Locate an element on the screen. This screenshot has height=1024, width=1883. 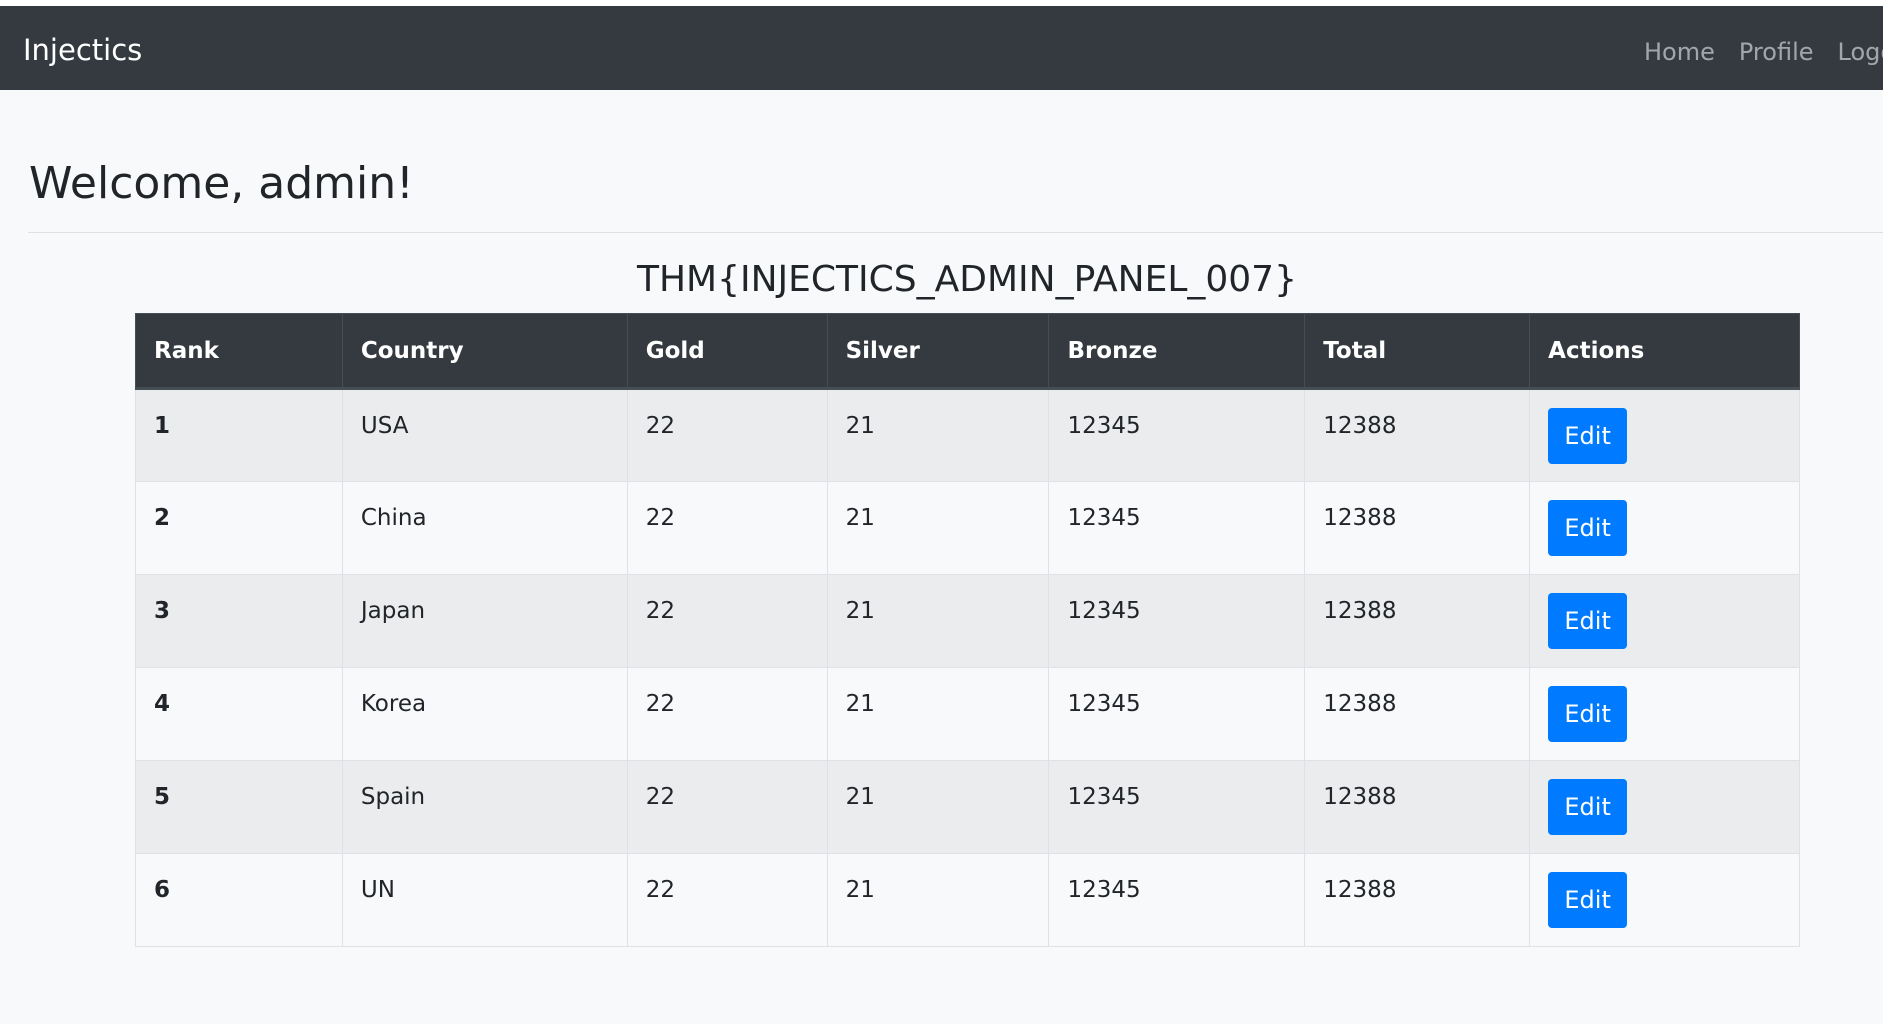
country-value: USA is located at coordinates (384, 425).